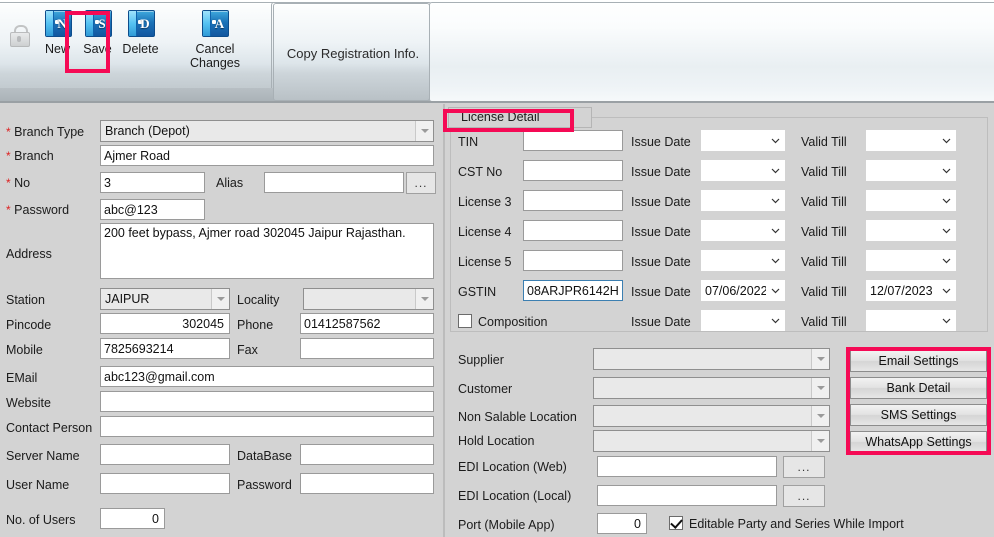 The width and height of the screenshot is (994, 537). I want to click on license3-label: License 3, so click(485, 202).